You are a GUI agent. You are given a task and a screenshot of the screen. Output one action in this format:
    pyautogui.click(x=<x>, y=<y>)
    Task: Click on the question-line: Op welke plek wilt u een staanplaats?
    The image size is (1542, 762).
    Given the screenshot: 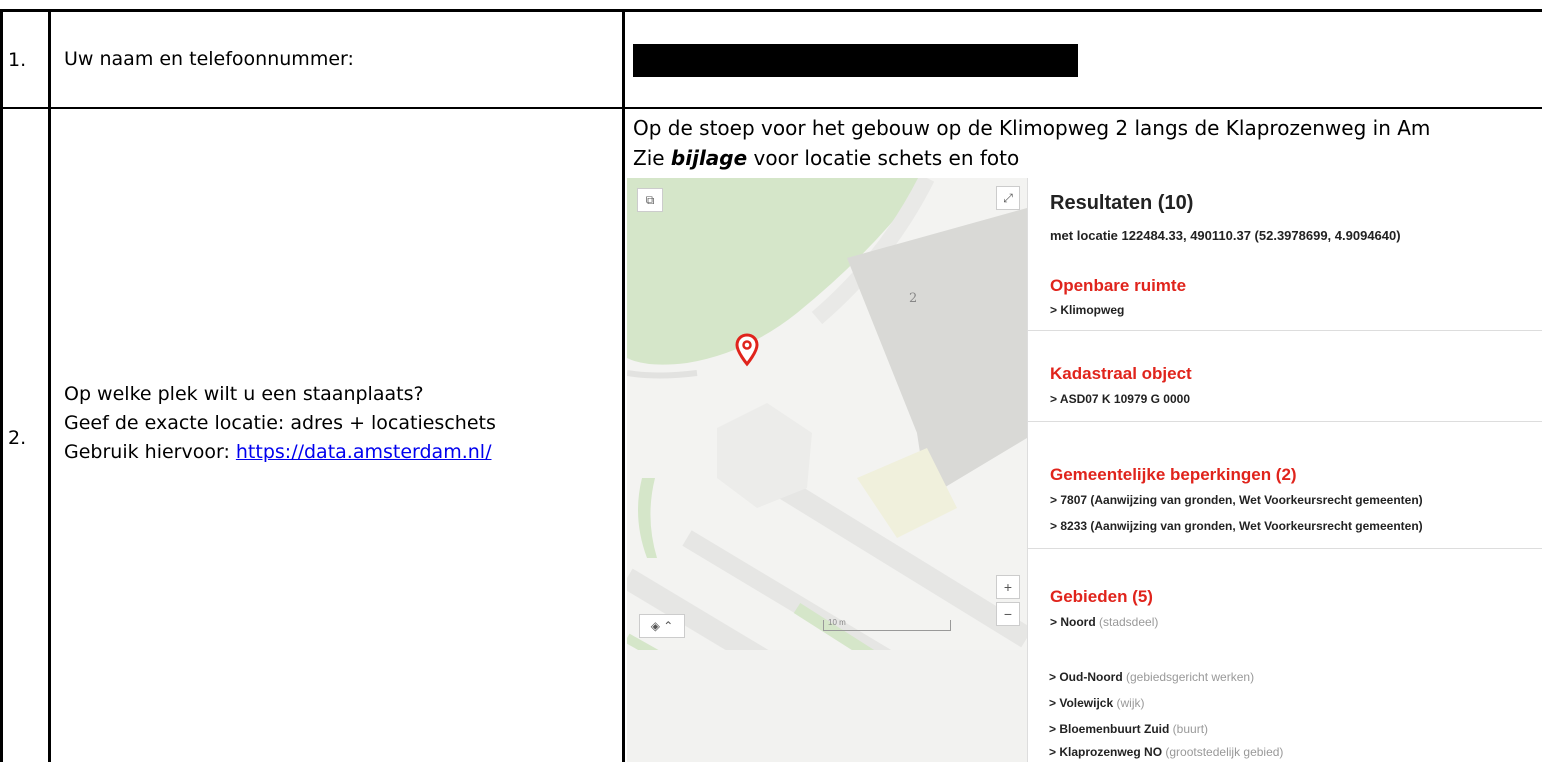 What is the action you would take?
    pyautogui.click(x=244, y=394)
    